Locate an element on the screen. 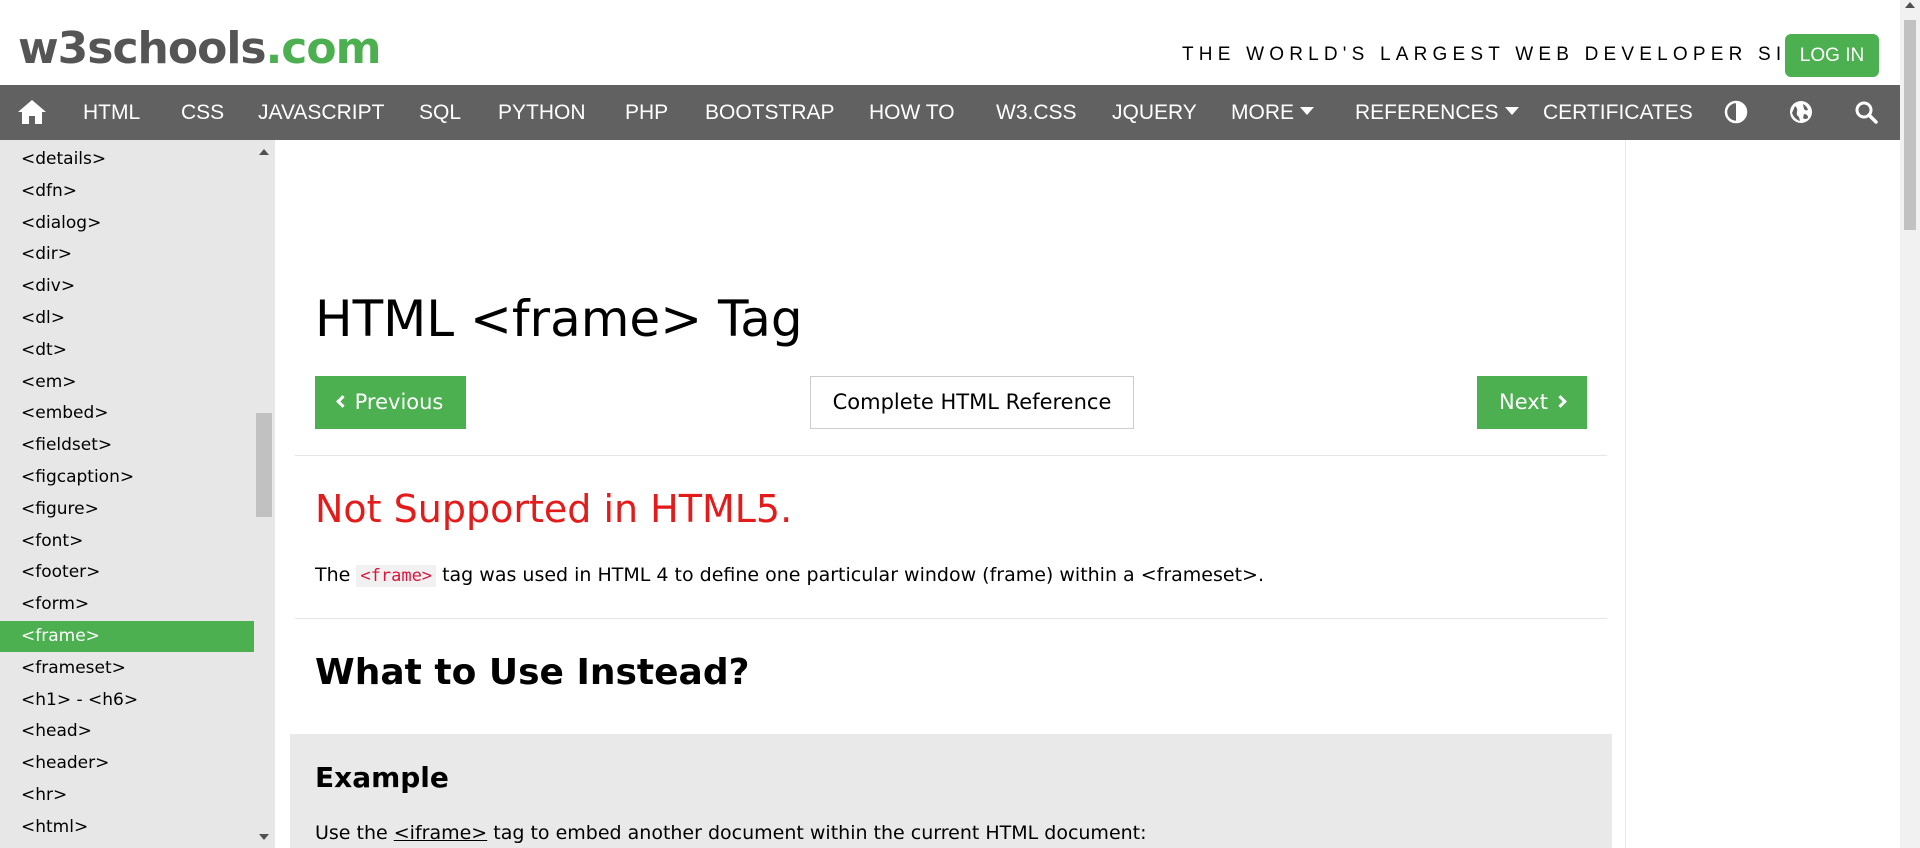 This screenshot has width=1920, height=848. right-ad-column is located at coordinates (1762, 494).